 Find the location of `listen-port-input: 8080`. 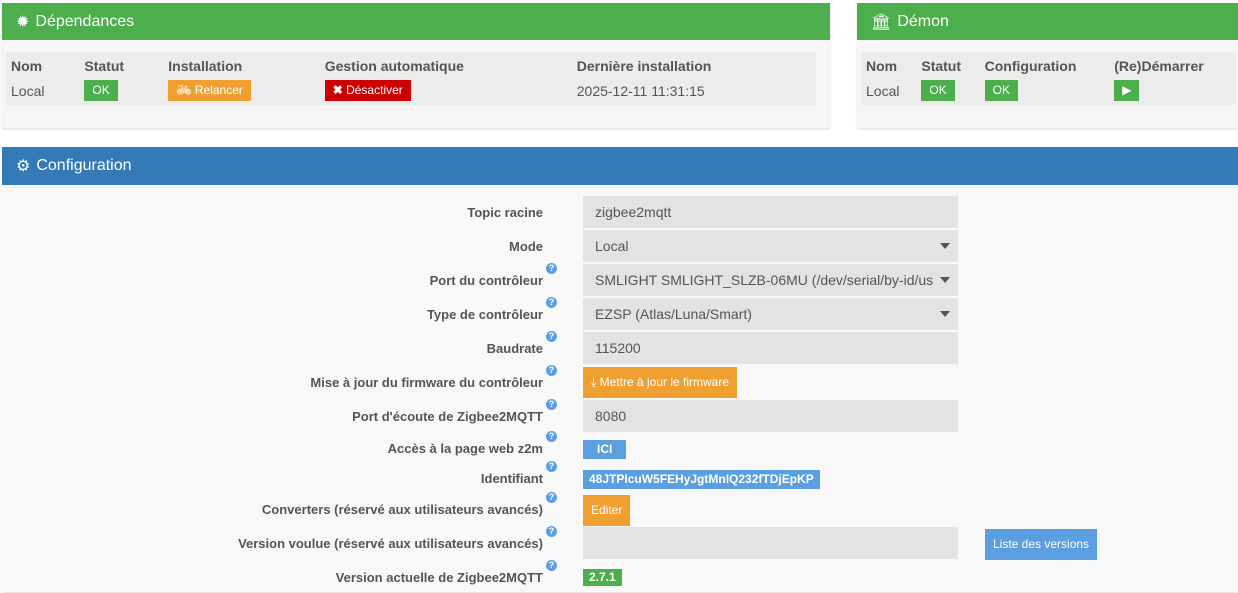

listen-port-input: 8080 is located at coordinates (770, 416).